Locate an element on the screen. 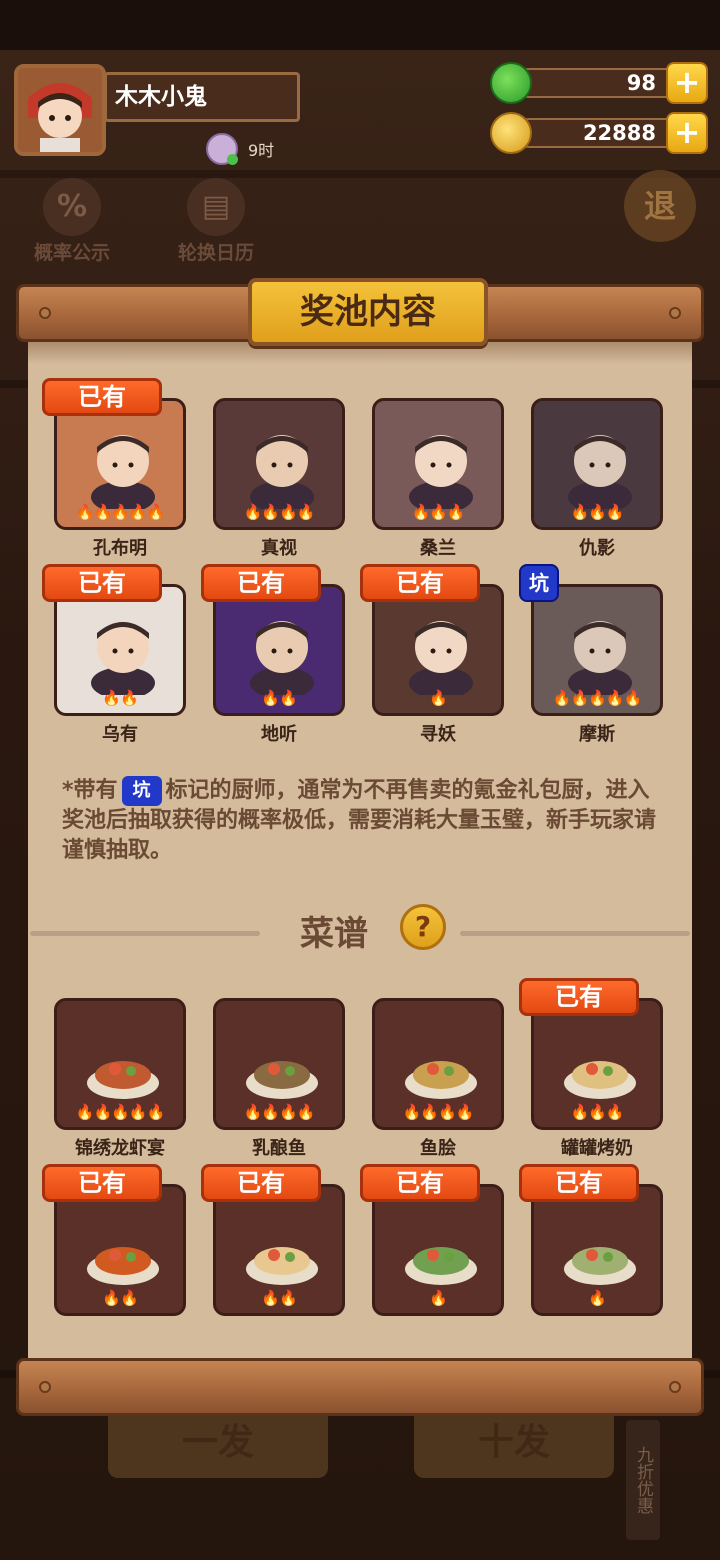  recipe-name: 罐罐烤奶 is located at coordinates (597, 1148).